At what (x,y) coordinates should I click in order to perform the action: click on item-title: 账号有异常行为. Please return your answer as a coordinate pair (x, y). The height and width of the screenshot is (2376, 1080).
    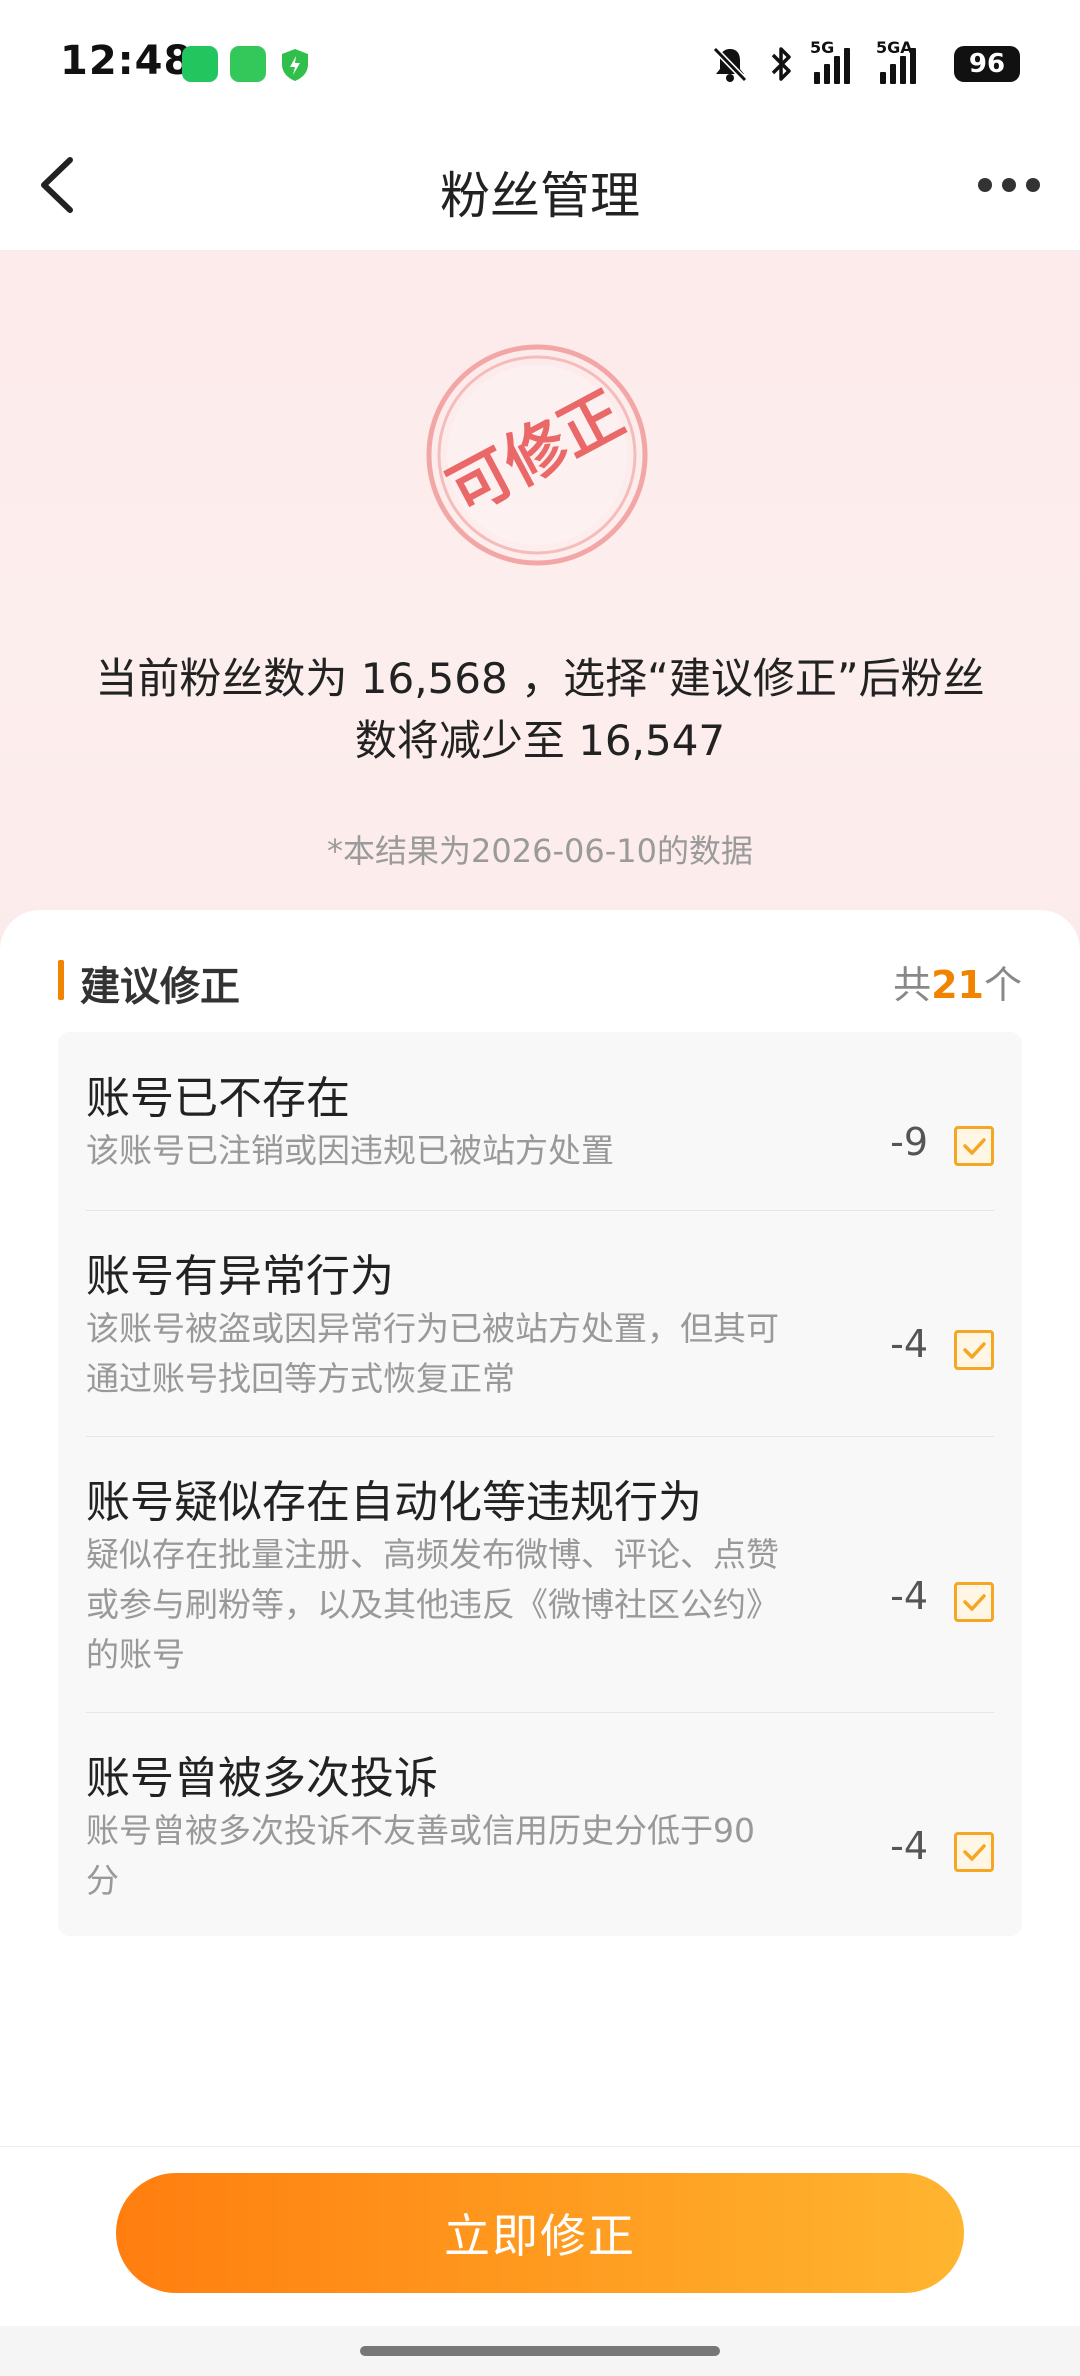
    Looking at the image, I should click on (240, 1276).